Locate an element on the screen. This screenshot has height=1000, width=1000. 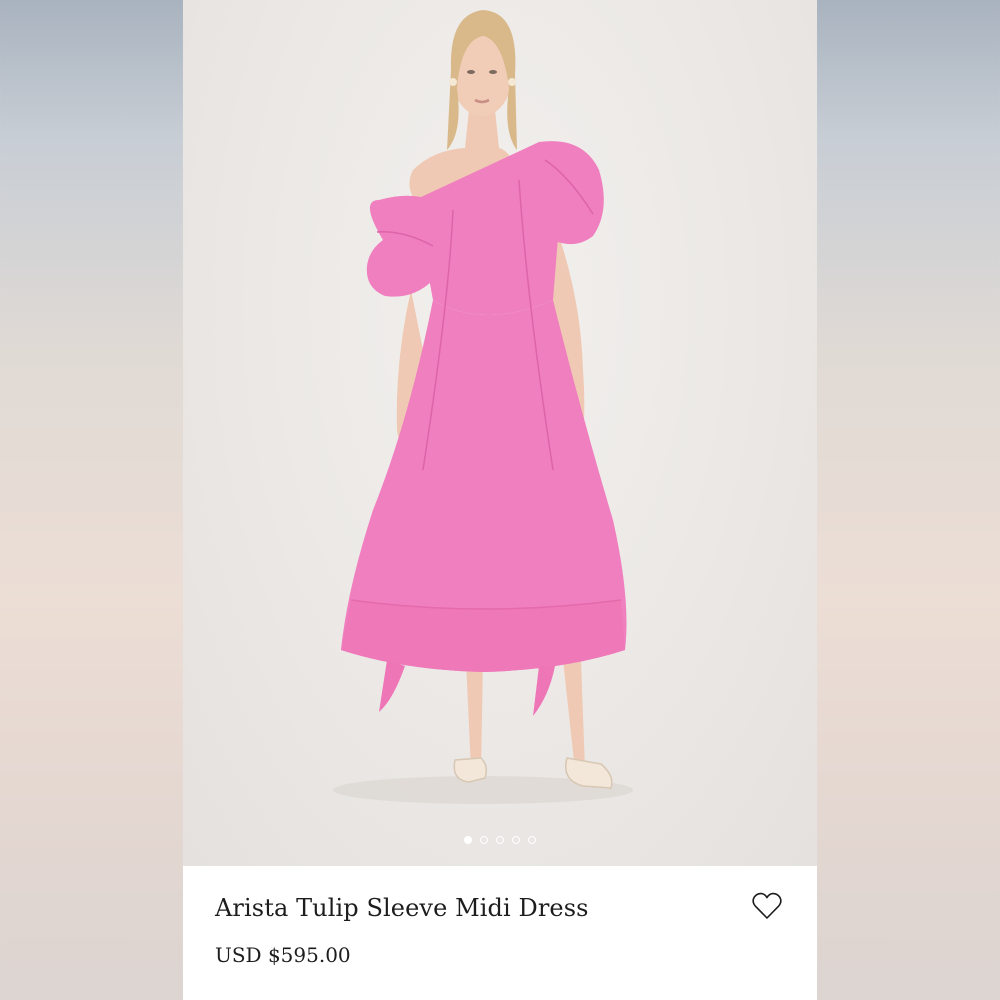
heart-outline-icon is located at coordinates (767, 907).